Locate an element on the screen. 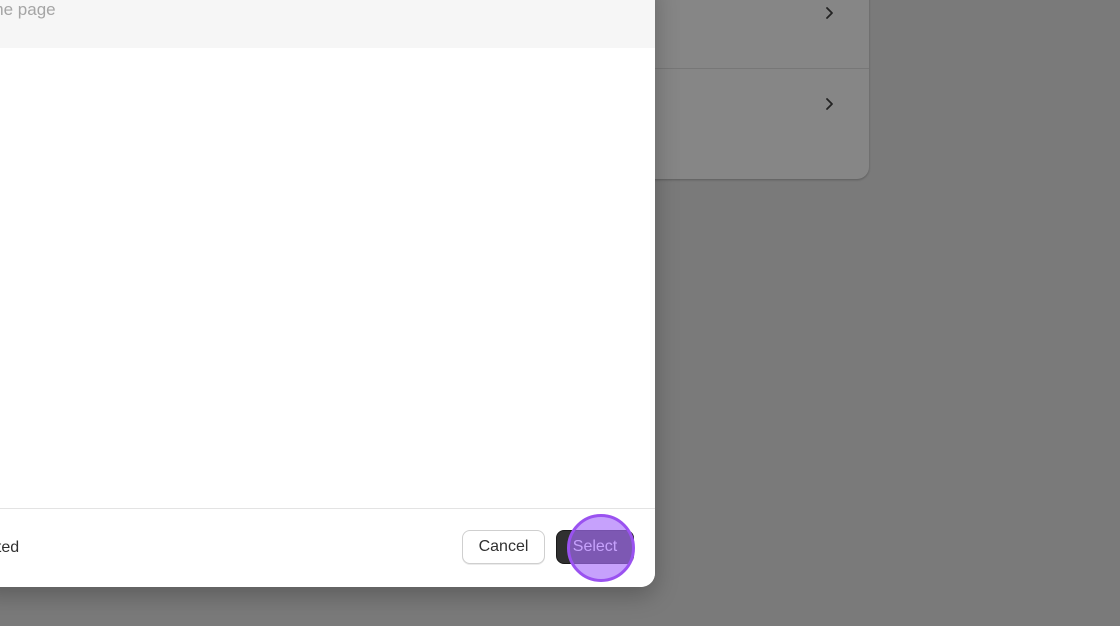 Image resolution: width=1120 pixels, height=626 pixels. search-bar: ome page is located at coordinates (327, 24).